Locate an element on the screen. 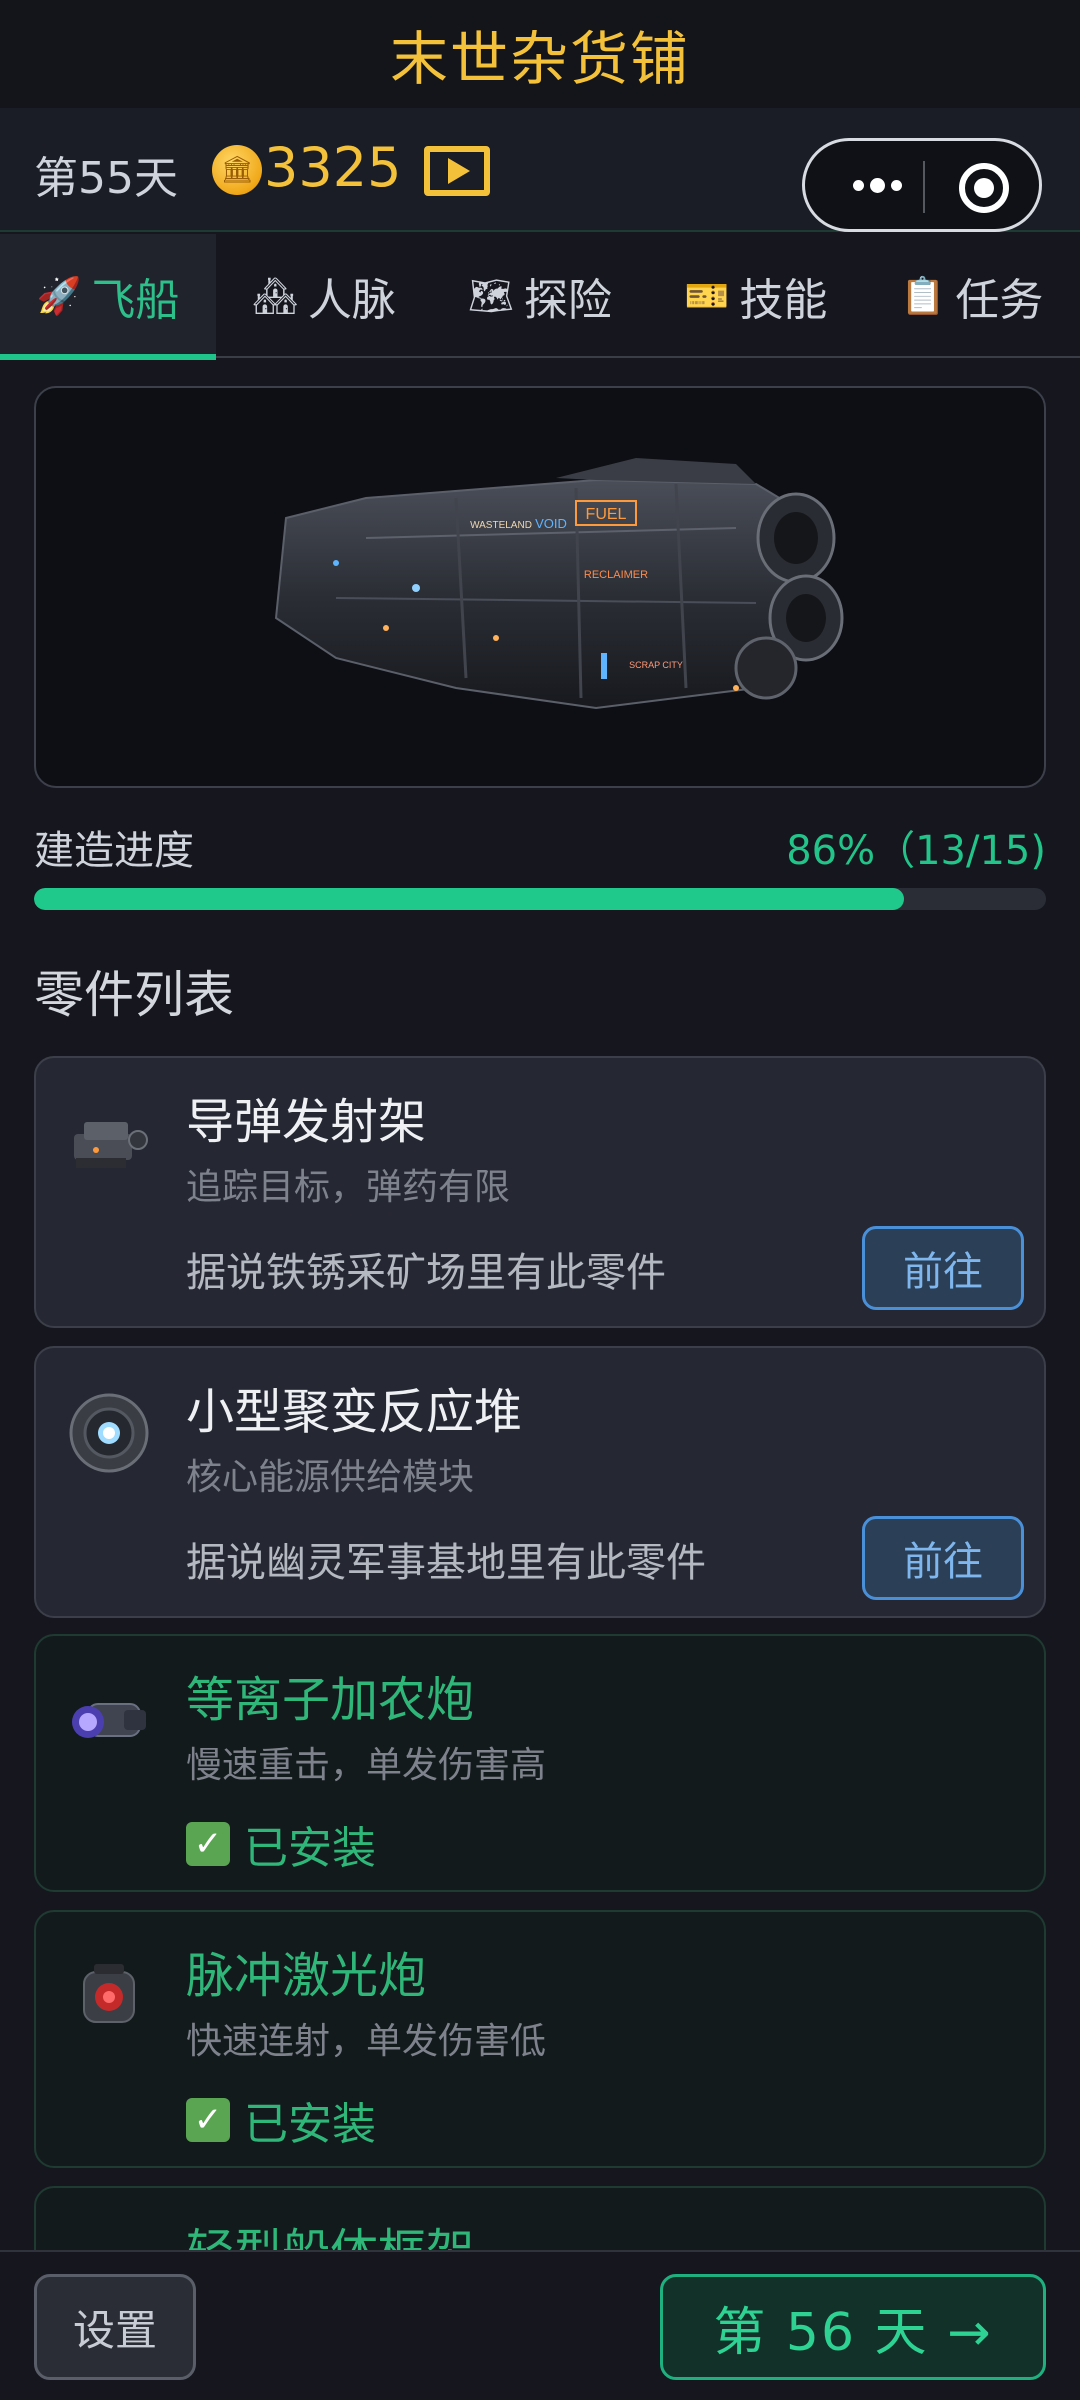 The height and width of the screenshot is (2400, 1080). map-icon: 🗺 is located at coordinates (491, 296).